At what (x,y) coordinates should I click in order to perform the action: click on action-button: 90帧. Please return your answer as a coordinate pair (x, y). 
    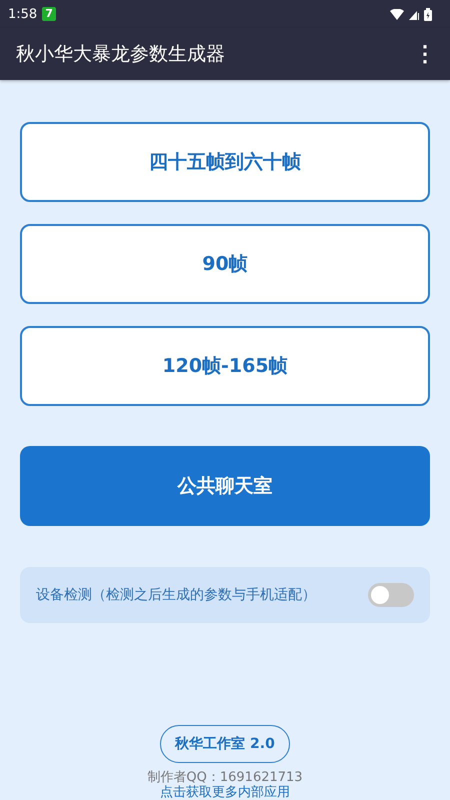
    Looking at the image, I should click on (225, 264).